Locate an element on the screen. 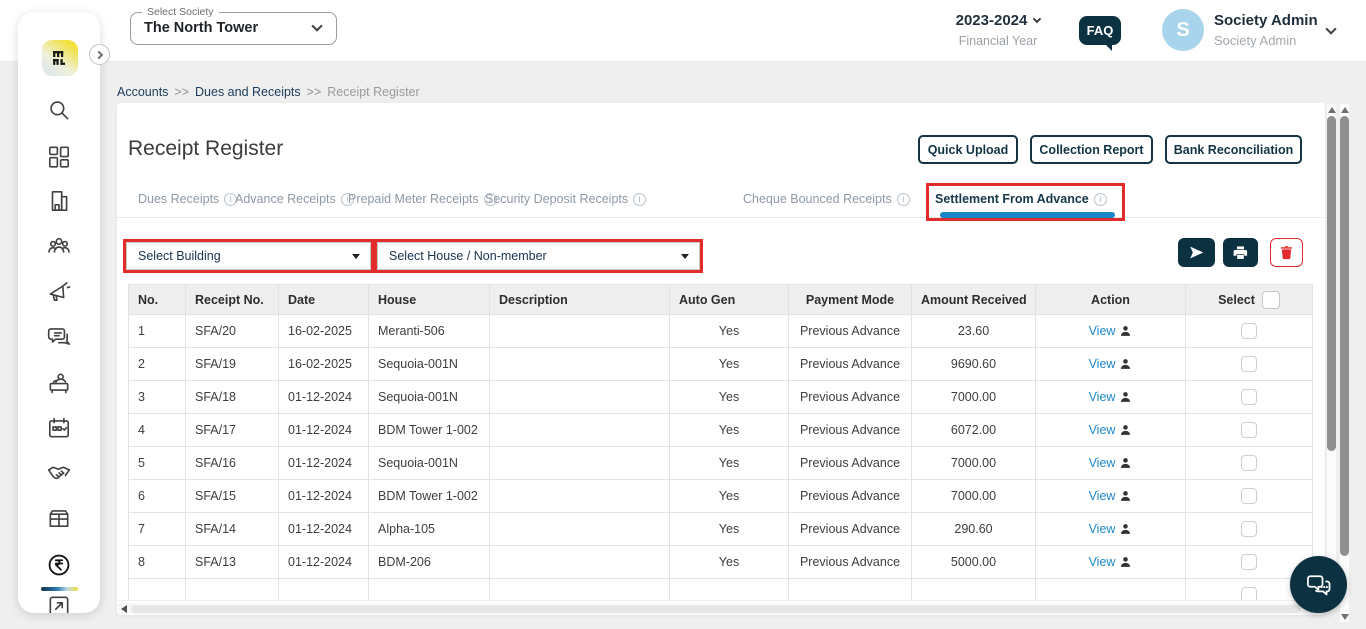  receipt-no-cell: SFA/15 is located at coordinates (232, 496).